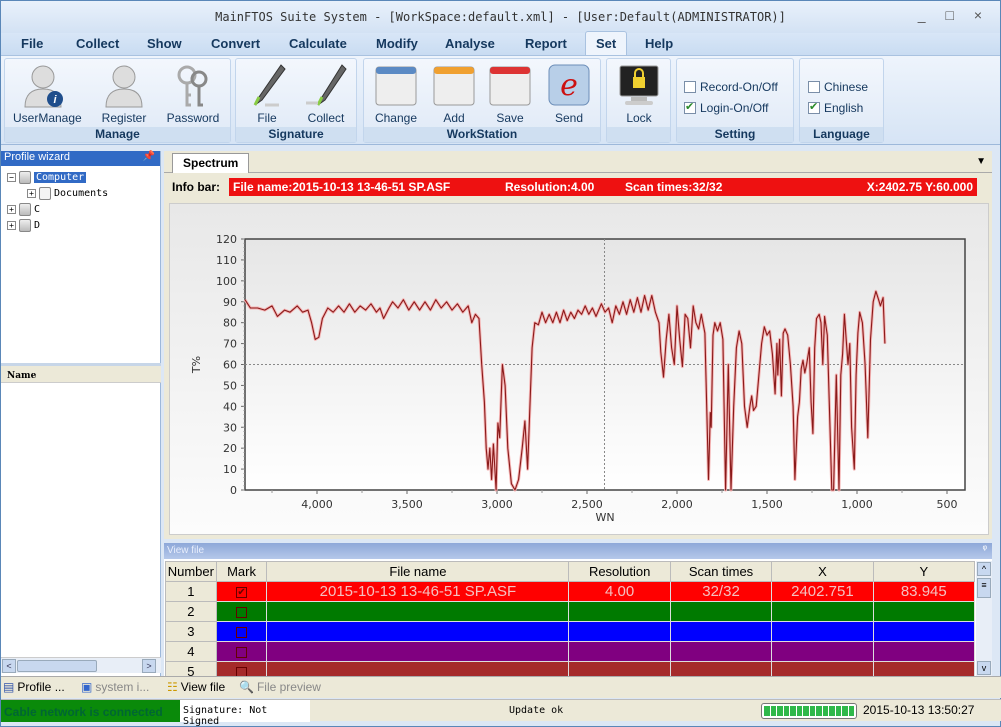 This screenshot has height=727, width=1001. What do you see at coordinates (814, 87) in the screenshot?
I see `chinese-checkbox-box` at bounding box center [814, 87].